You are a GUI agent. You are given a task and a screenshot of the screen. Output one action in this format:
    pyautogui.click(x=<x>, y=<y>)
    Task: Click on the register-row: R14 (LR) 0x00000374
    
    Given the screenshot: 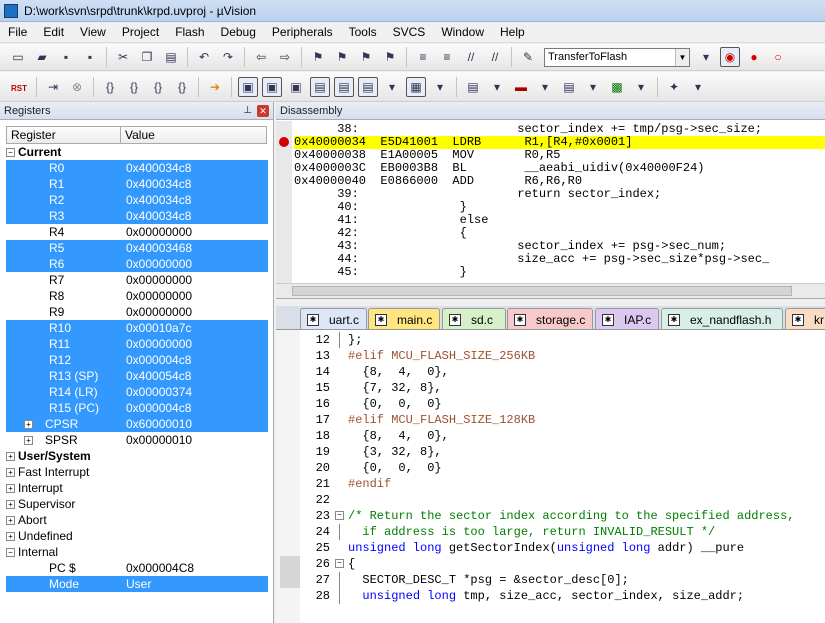 What is the action you would take?
    pyautogui.click(x=137, y=392)
    